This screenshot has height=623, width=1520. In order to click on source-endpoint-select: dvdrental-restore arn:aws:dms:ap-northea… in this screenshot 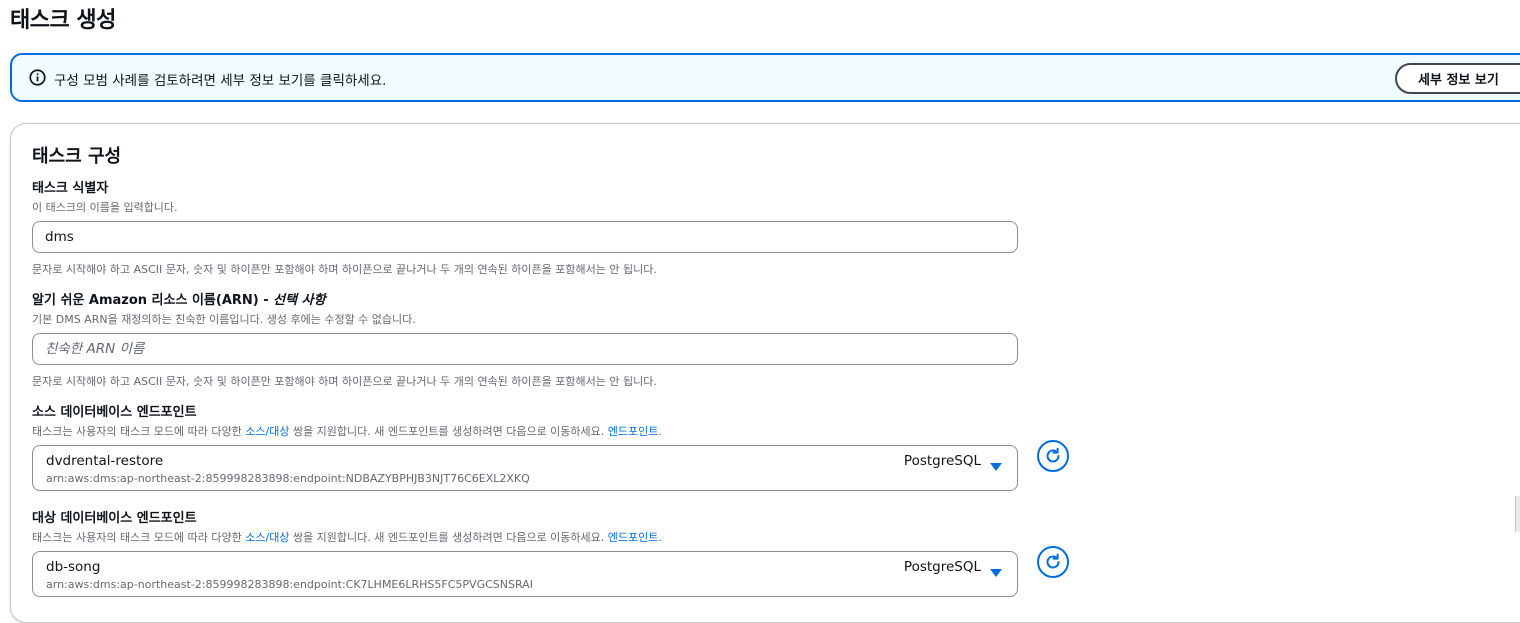, I will do `click(525, 468)`.